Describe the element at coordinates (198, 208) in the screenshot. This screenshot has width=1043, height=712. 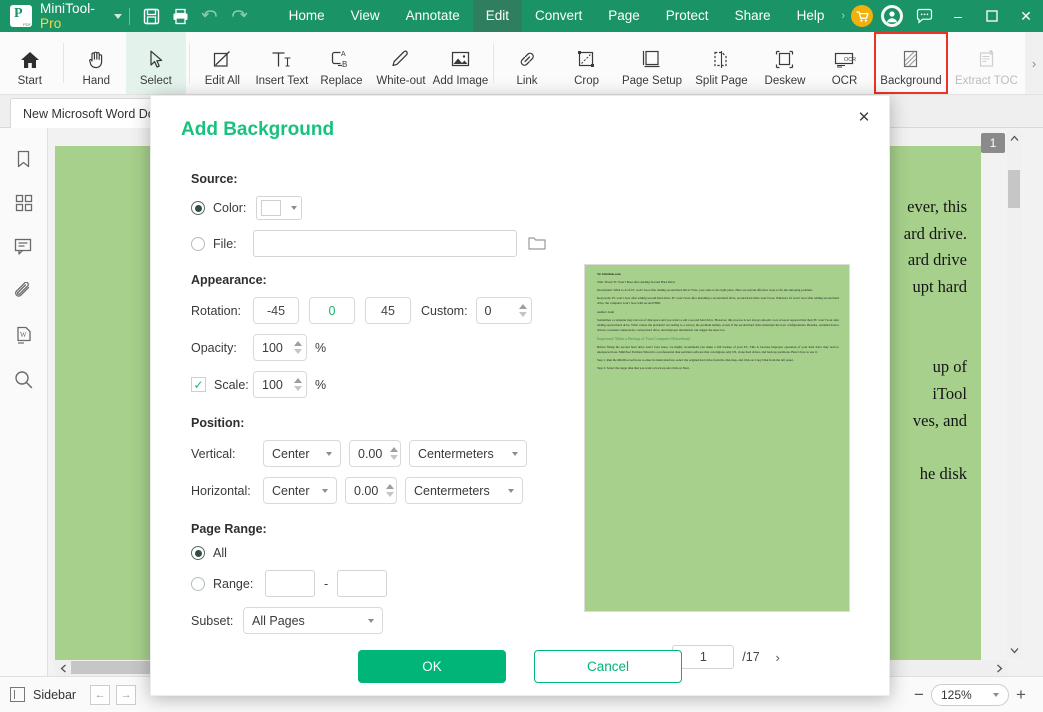
I see `radio-source-color` at that location.